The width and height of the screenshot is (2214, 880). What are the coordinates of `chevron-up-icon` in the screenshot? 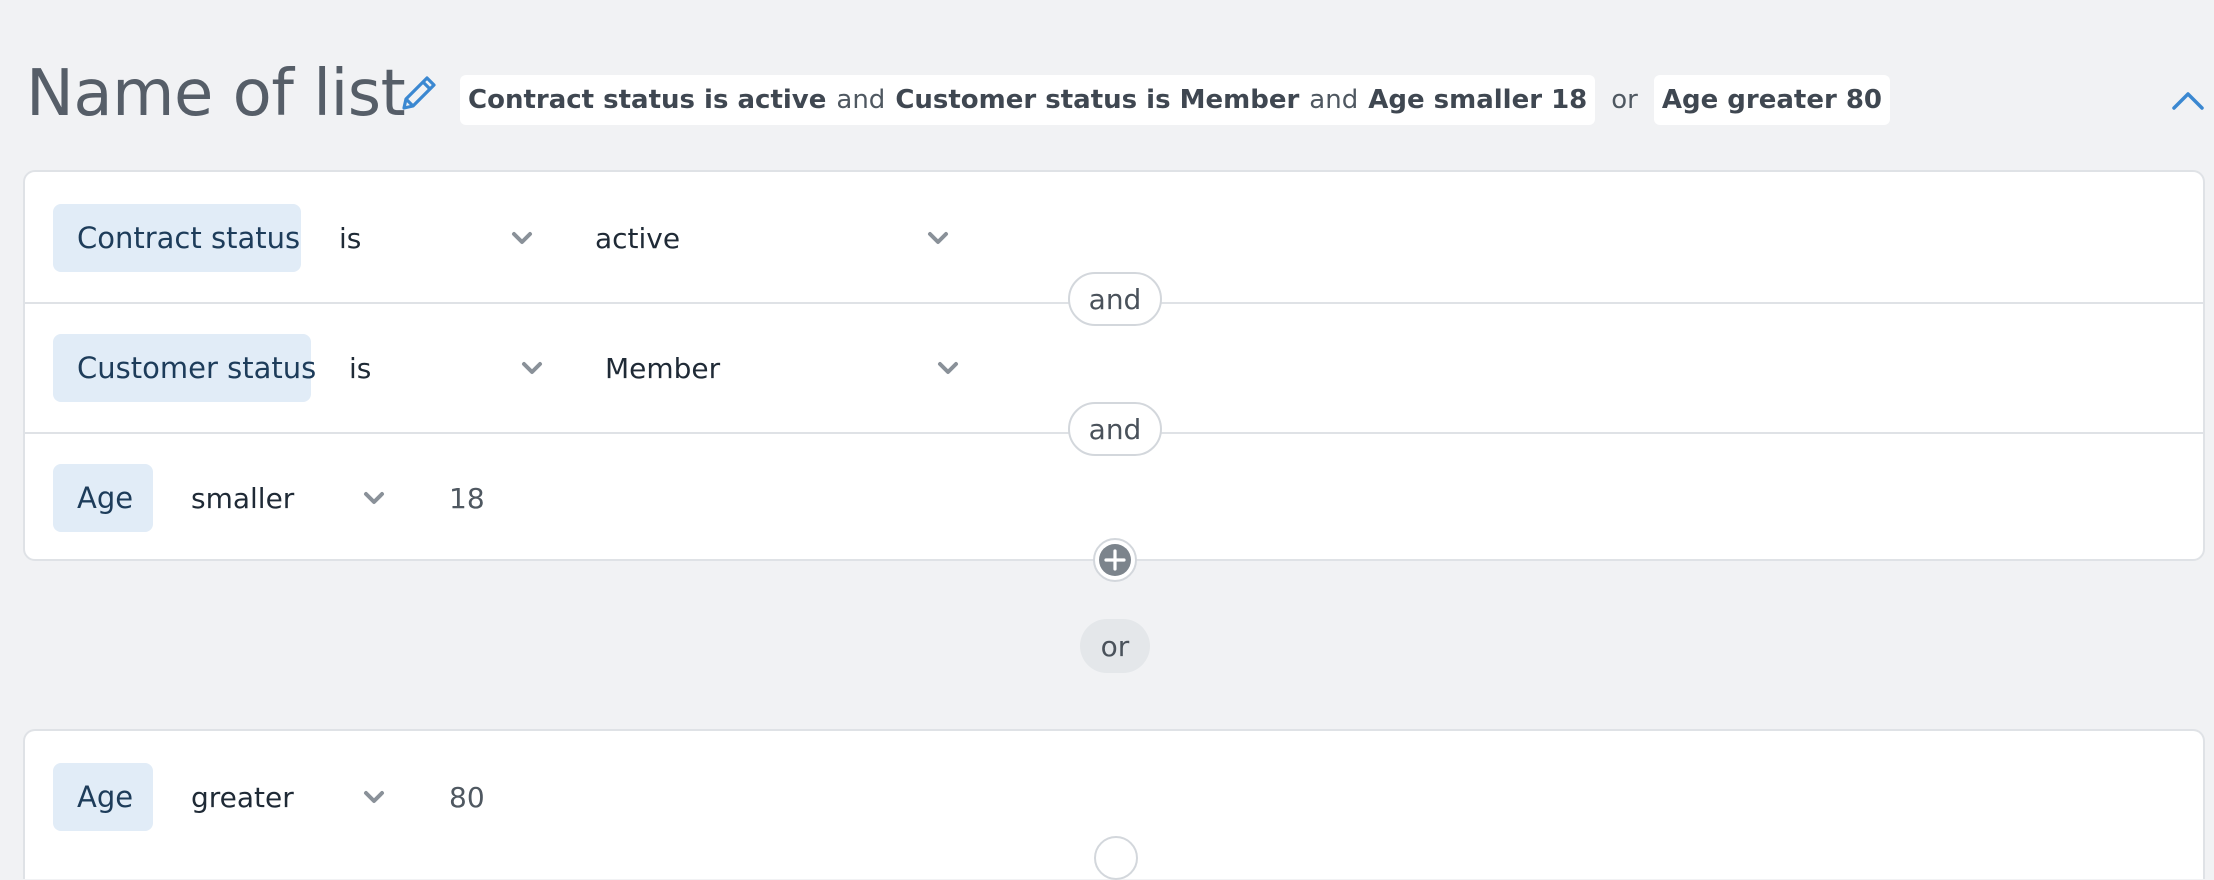 It's located at (2188, 101).